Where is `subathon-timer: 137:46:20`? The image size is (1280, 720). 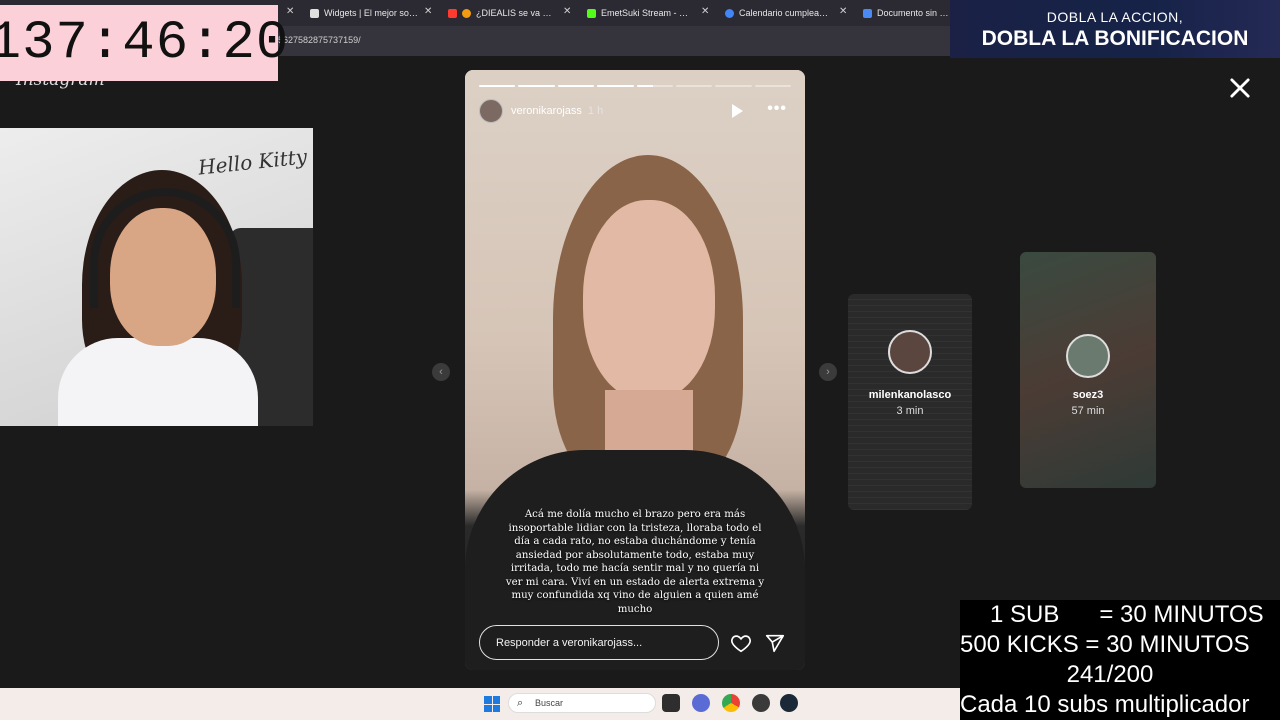 subathon-timer: 137:46:20 is located at coordinates (144, 43).